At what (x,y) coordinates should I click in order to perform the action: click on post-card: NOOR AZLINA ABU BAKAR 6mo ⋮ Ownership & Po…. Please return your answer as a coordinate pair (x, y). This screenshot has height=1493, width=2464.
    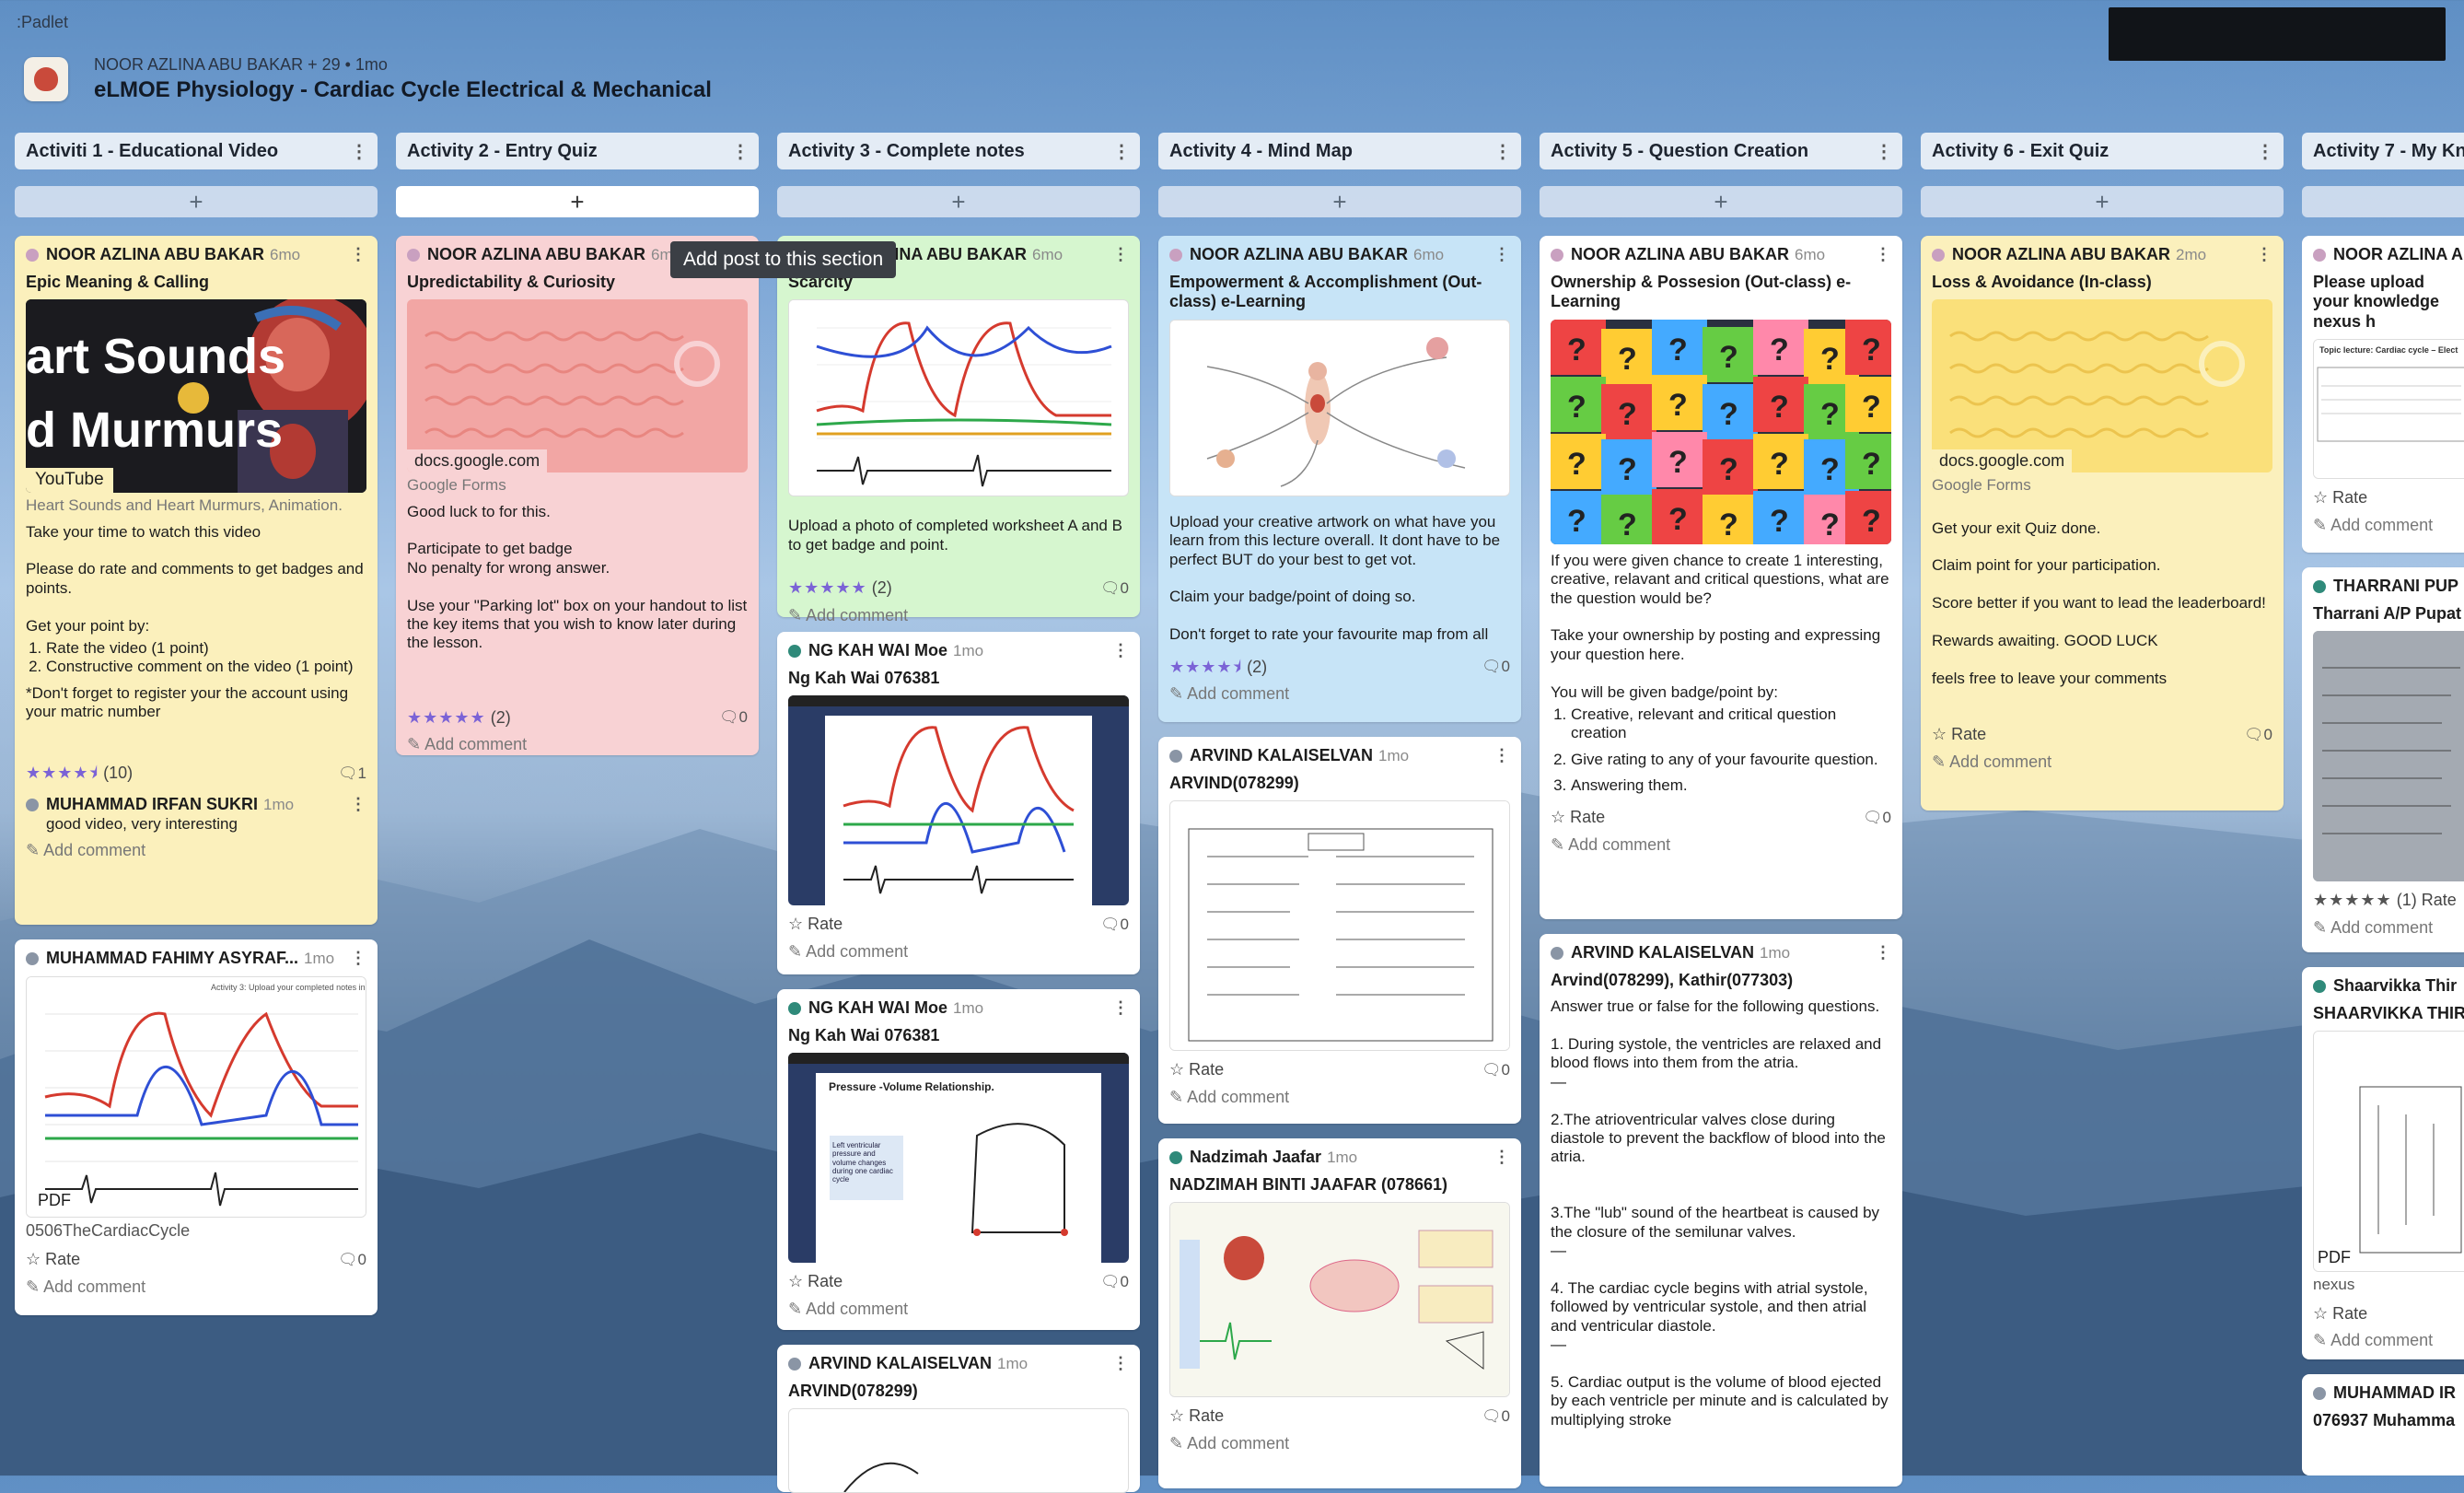
    Looking at the image, I should click on (1721, 577).